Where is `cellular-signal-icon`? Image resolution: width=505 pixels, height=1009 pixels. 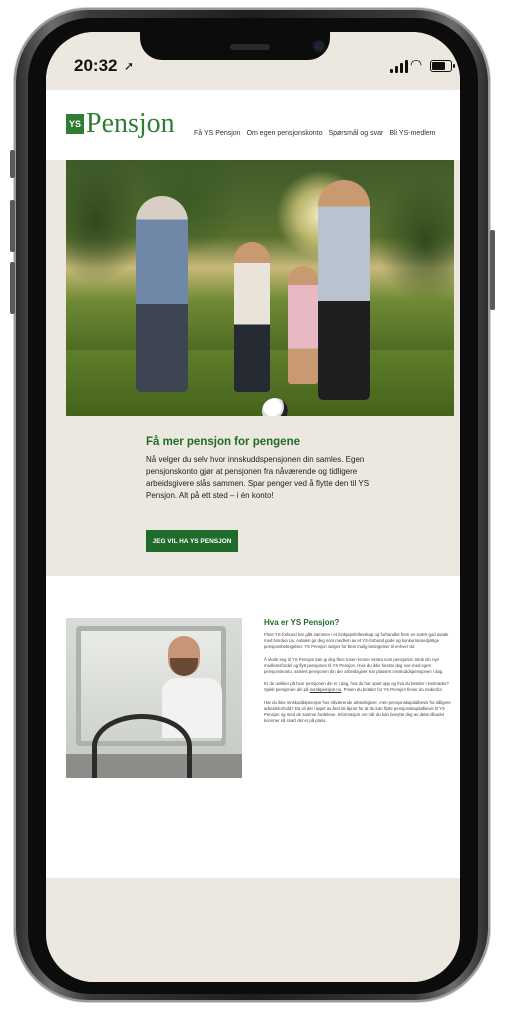
cellular-signal-icon is located at coordinates (399, 66).